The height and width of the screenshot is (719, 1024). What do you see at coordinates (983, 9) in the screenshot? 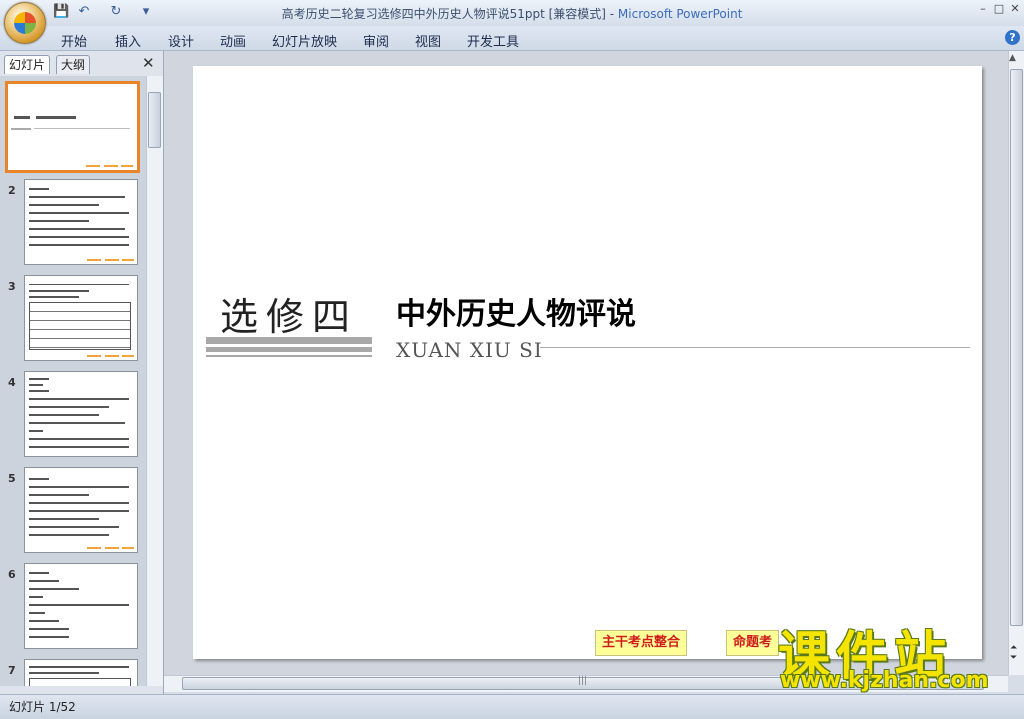
I see `minimize-button: –` at bounding box center [983, 9].